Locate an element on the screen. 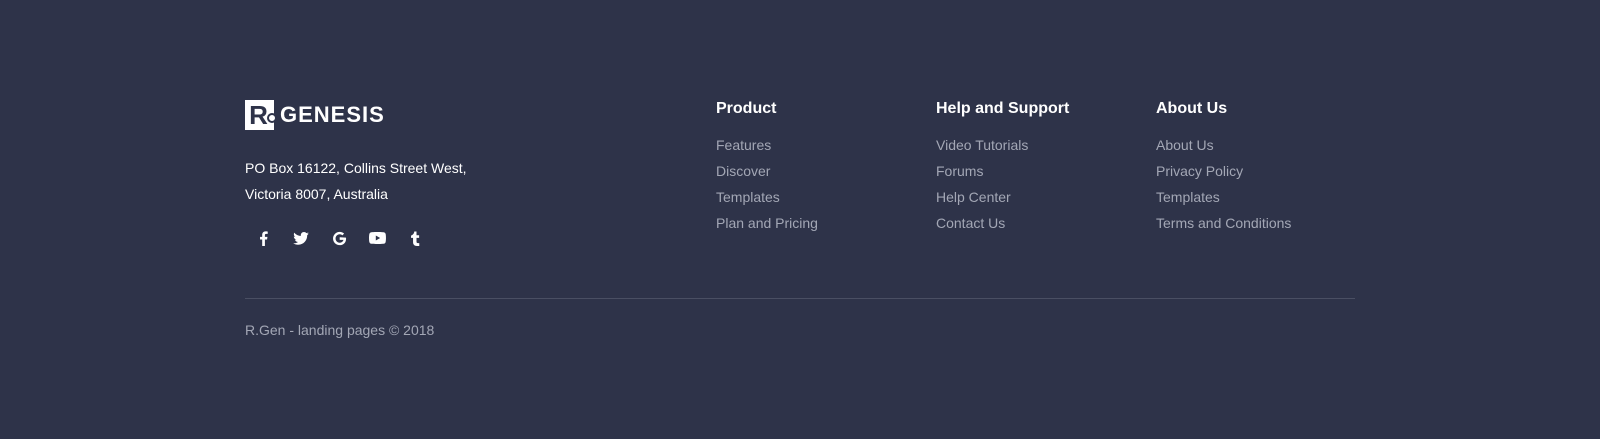 The image size is (1600, 439). logo-dot is located at coordinates (272, 117).